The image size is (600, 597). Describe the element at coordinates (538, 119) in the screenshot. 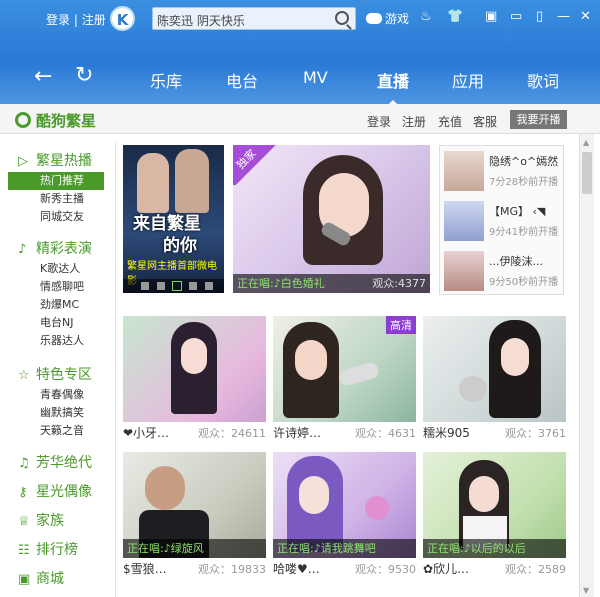

I see `go-live-button: 我要开播` at that location.